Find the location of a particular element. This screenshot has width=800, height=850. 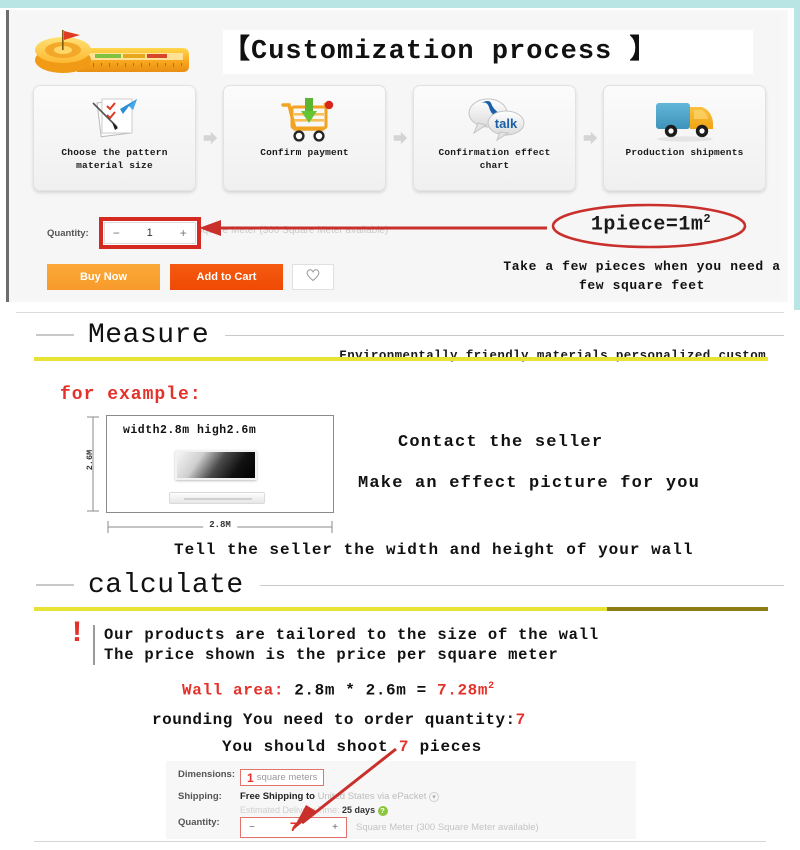

form-quantity-highlight: − 7 + is located at coordinates (293, 827).